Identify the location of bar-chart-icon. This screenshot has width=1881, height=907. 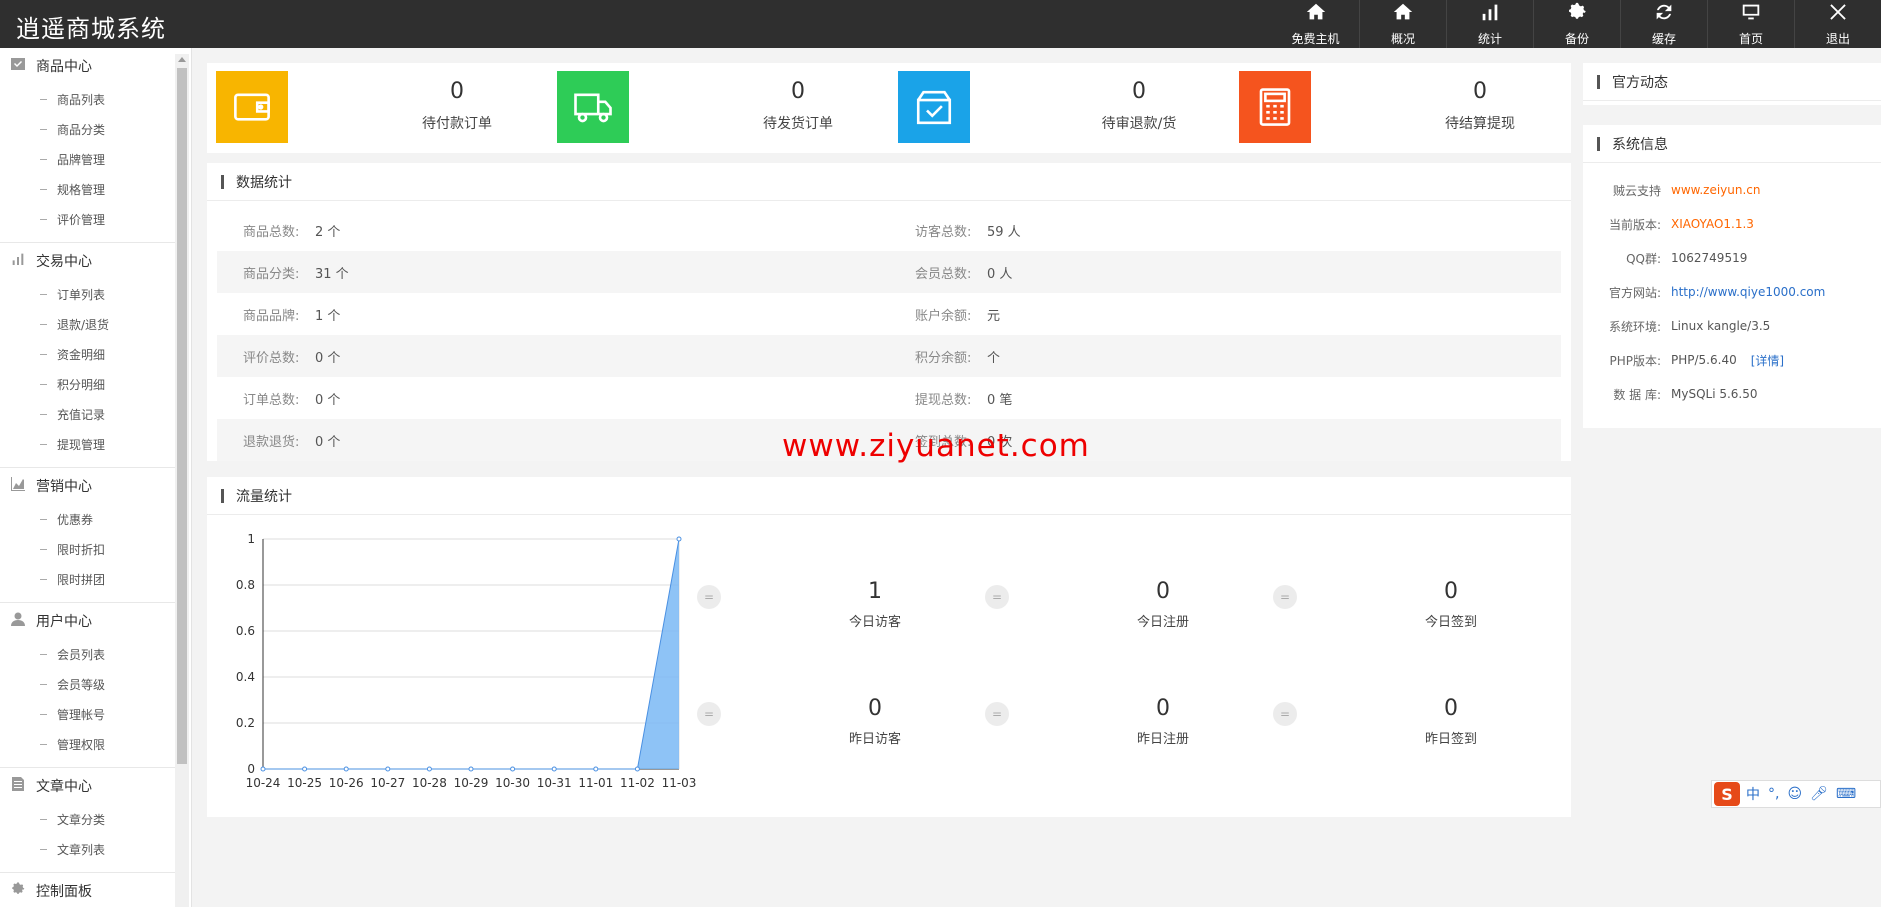
(23, 261).